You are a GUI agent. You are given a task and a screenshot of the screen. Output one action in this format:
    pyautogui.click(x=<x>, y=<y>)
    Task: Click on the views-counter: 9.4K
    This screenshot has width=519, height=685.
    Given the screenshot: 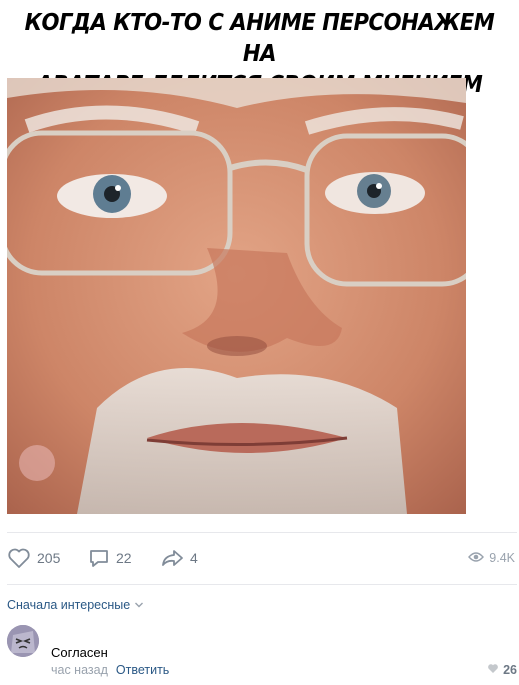 What is the action you would take?
    pyautogui.click(x=491, y=558)
    